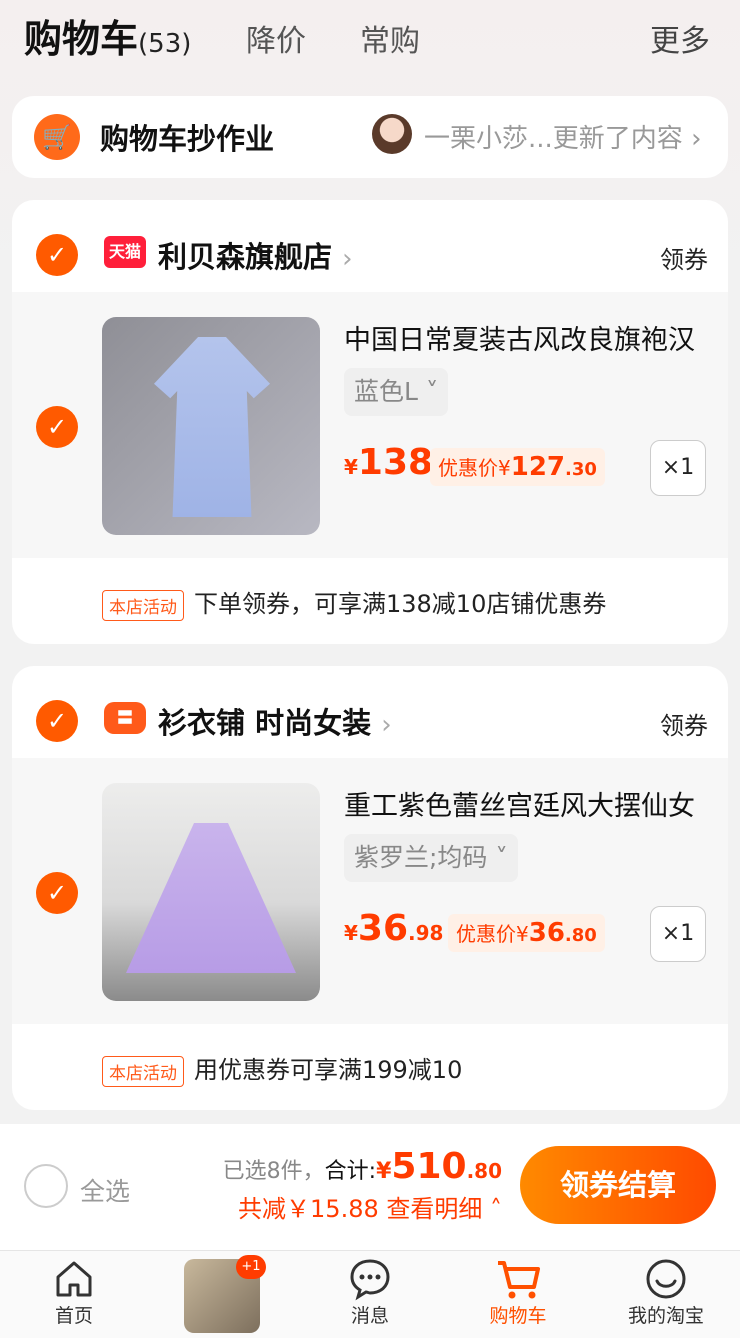  What do you see at coordinates (251, 1267) in the screenshot?
I see `promo-badge: +1` at bounding box center [251, 1267].